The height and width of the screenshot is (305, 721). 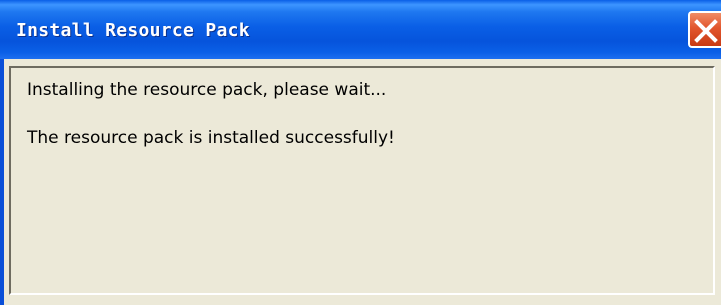 I want to click on window-frame-left, so click(x=2, y=182).